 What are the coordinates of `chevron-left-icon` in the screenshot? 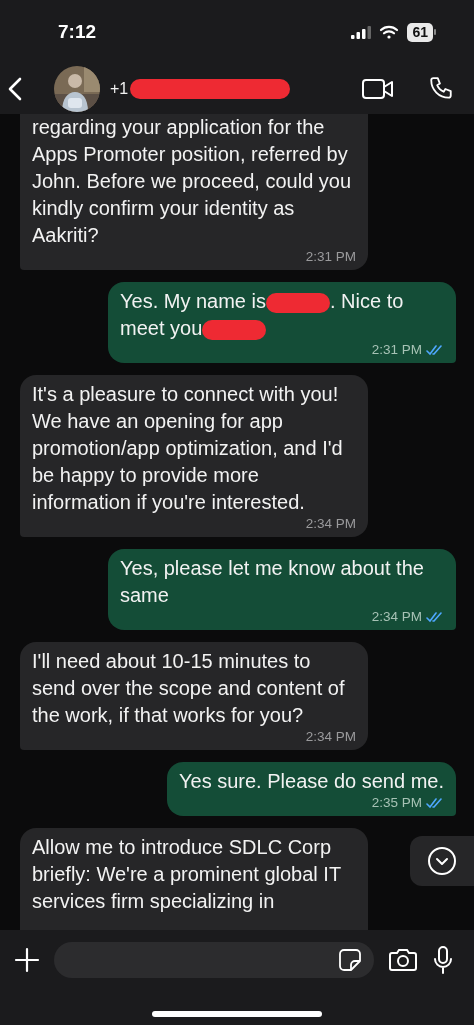 It's located at (15, 89).